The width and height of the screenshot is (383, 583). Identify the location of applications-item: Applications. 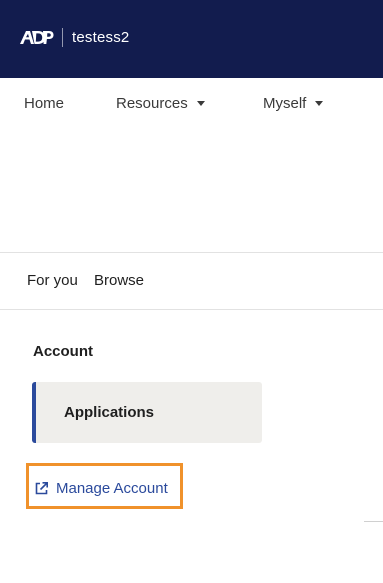
(147, 412).